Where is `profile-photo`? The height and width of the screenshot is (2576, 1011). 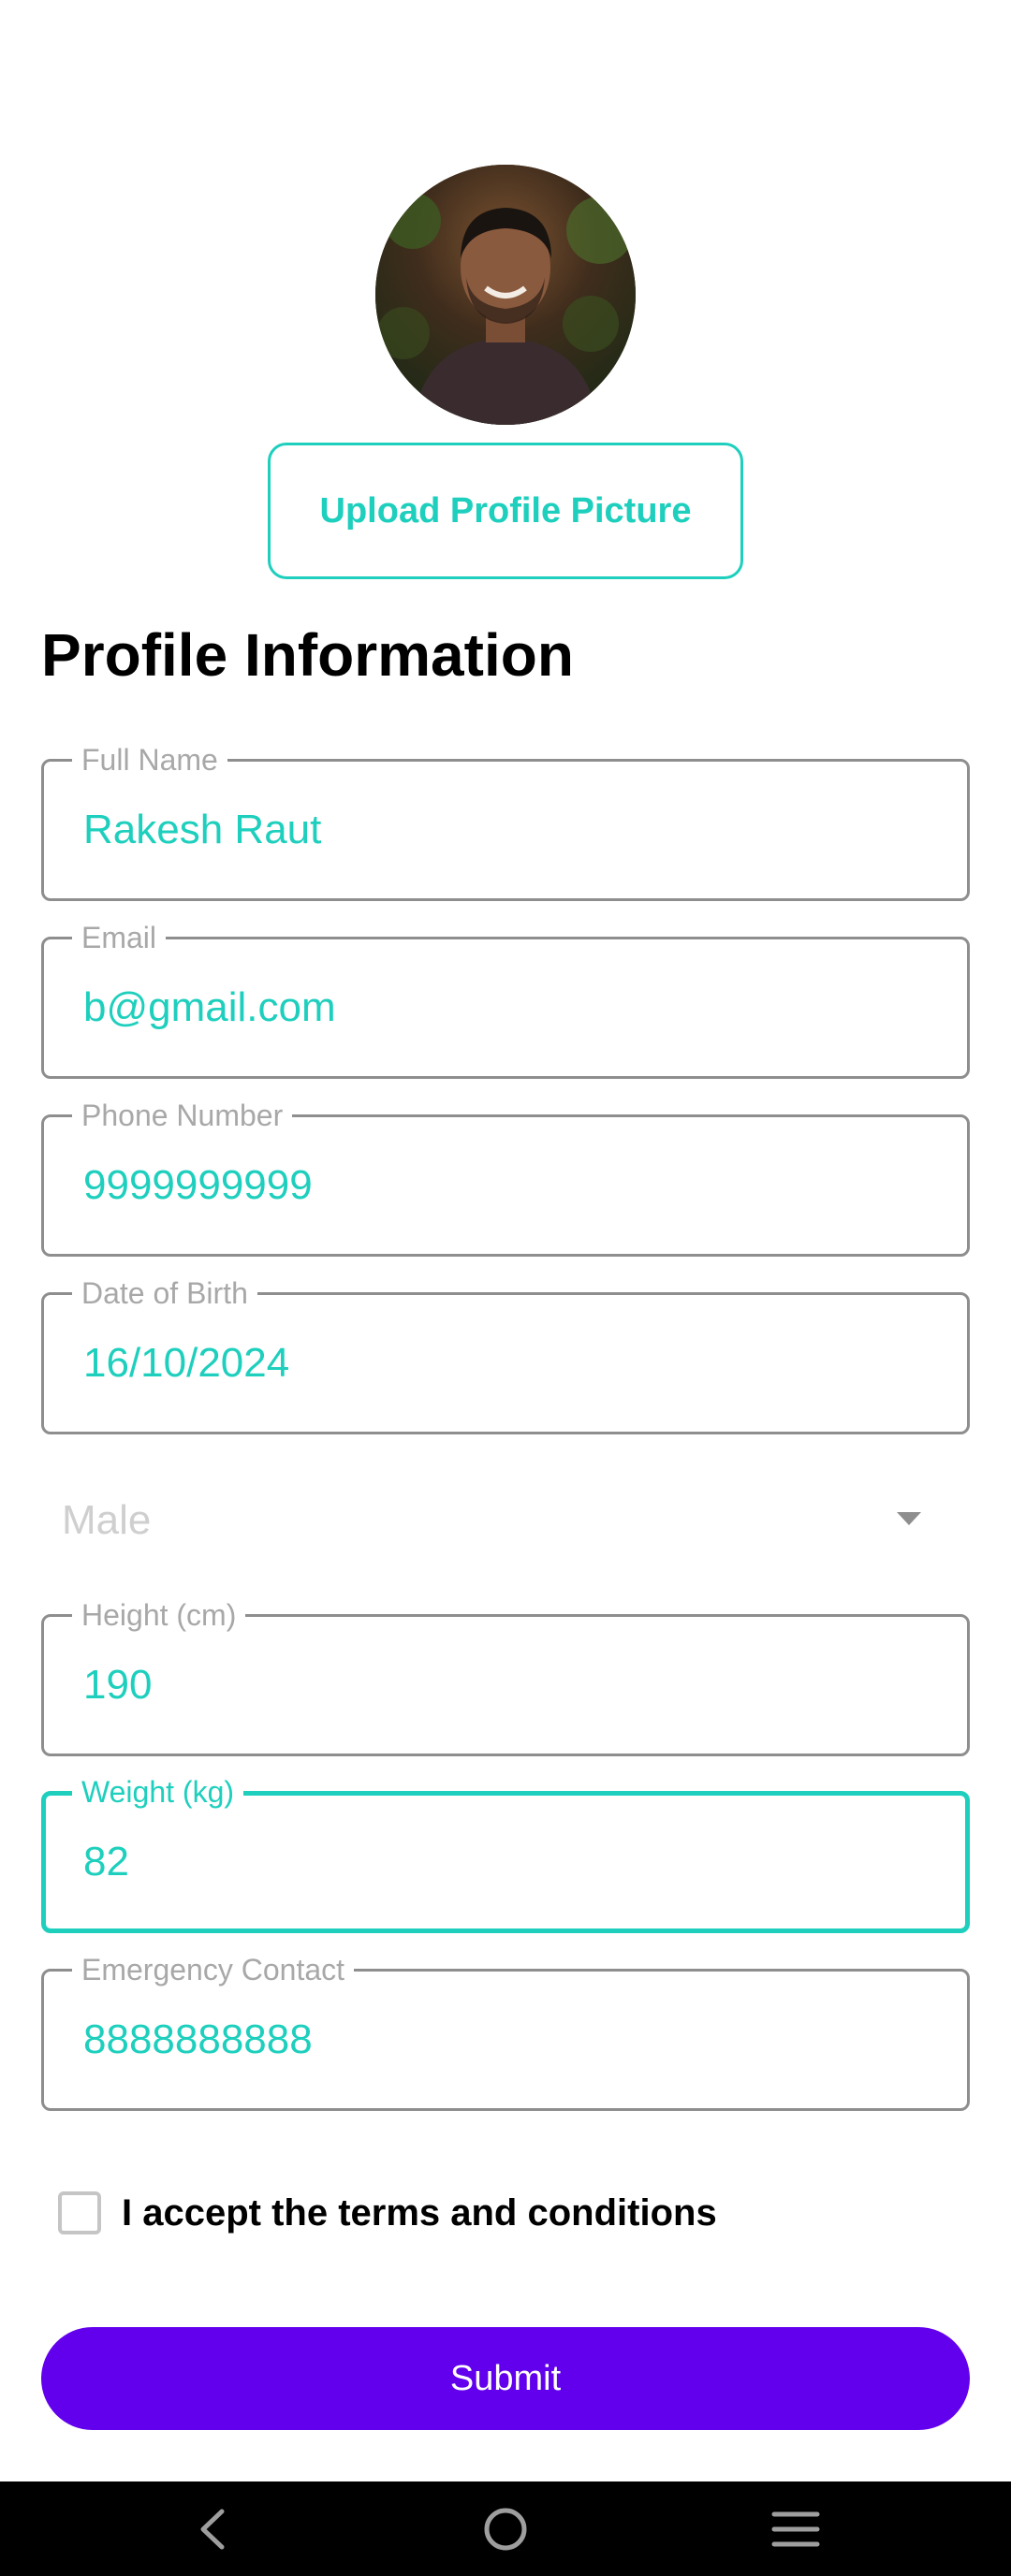
profile-photo is located at coordinates (505, 295).